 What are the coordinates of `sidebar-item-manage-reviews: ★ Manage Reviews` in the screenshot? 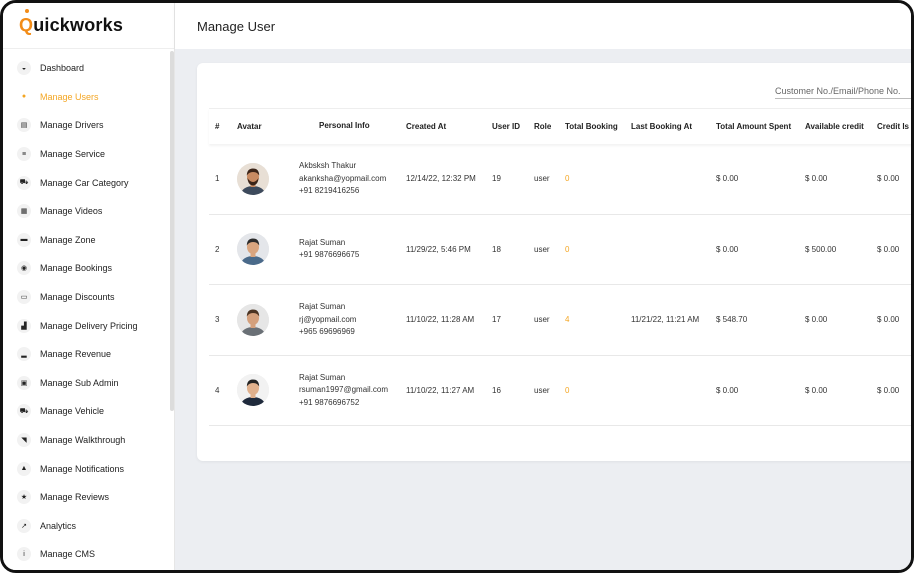 It's located at (88, 497).